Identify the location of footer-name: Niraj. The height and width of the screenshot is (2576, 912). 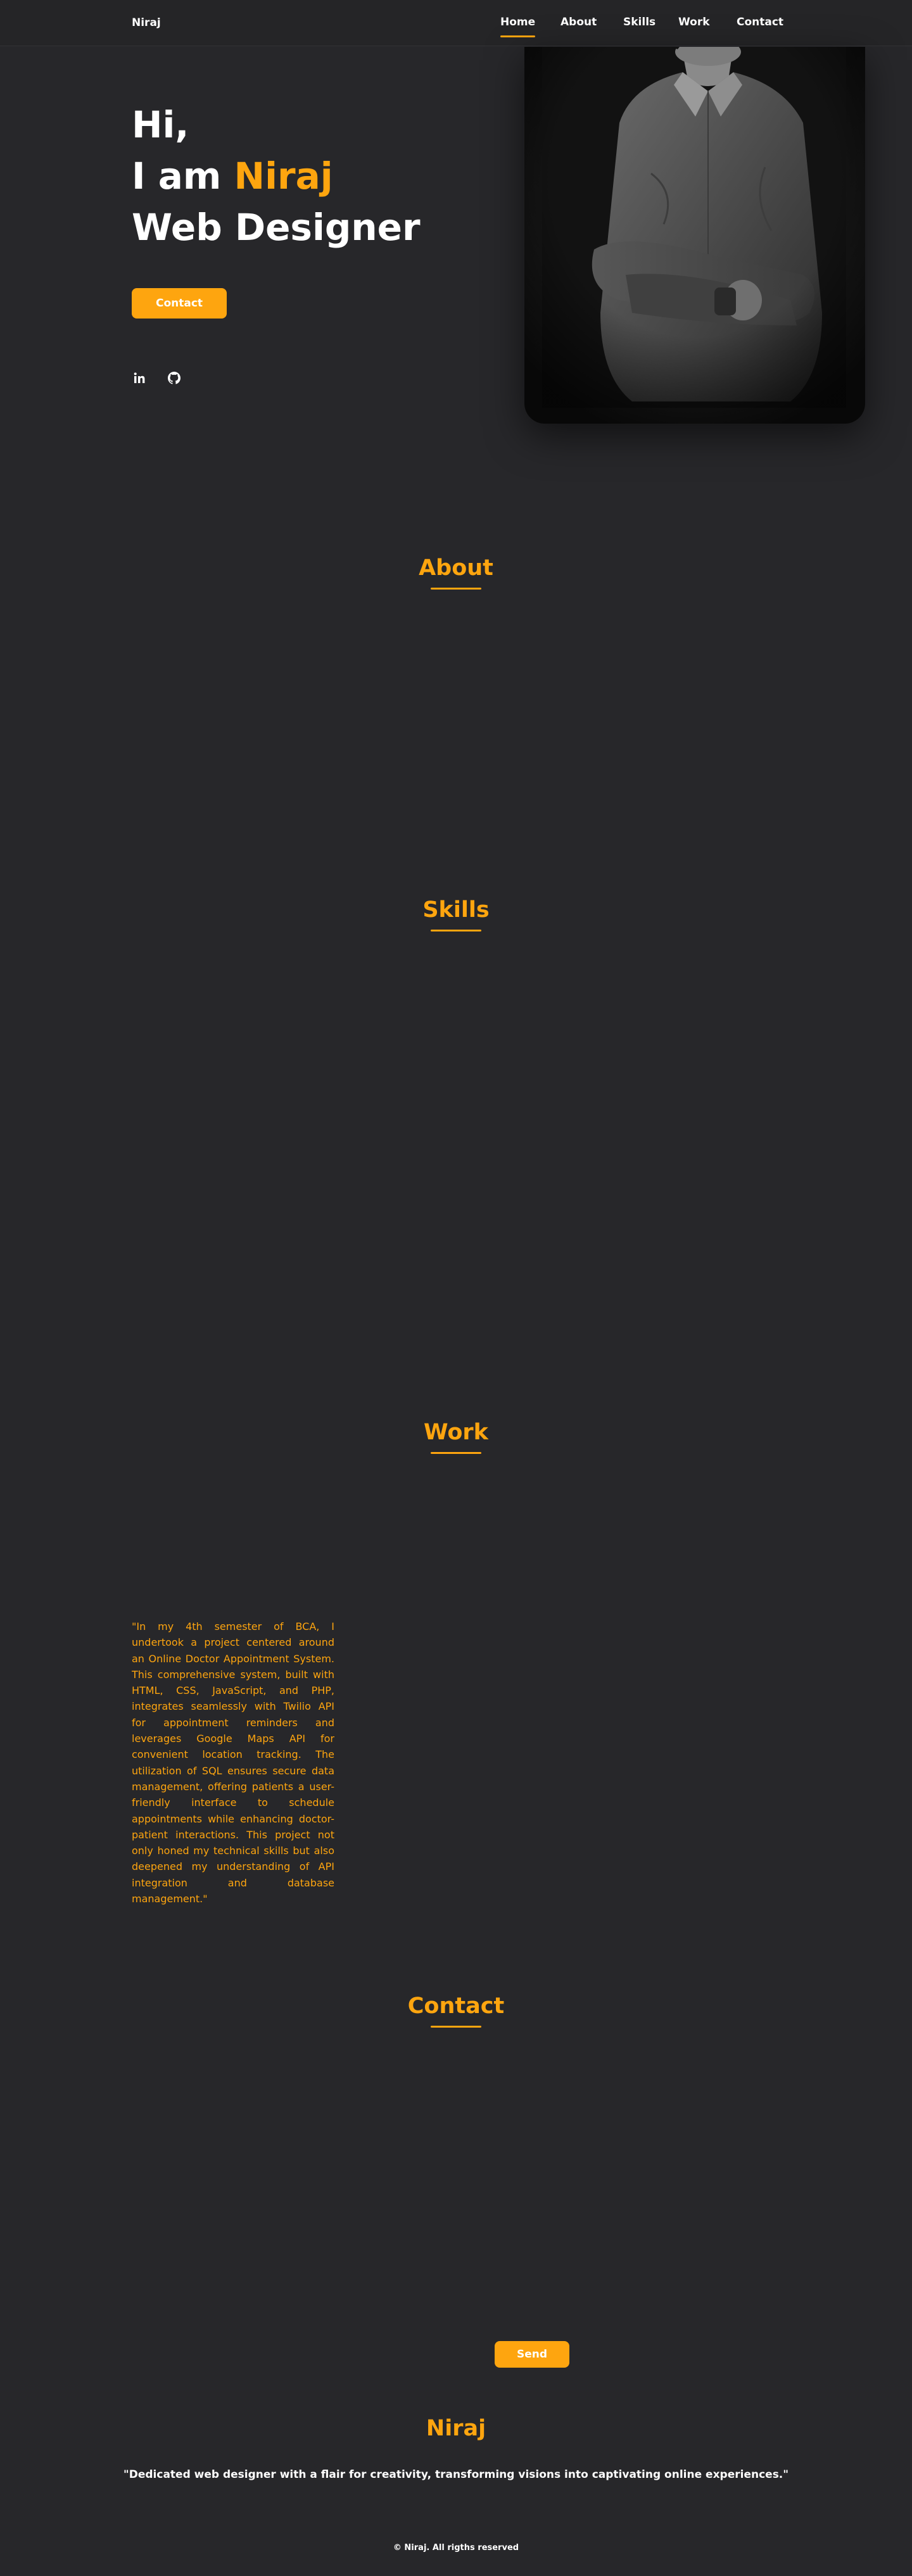
(456, 2428).